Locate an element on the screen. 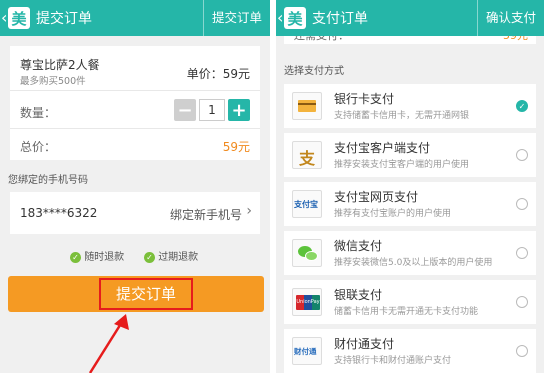  payment-method-wechat: 微信支付 推荐安装微信5.0及以上版本的用户使用 is located at coordinates (410, 253).